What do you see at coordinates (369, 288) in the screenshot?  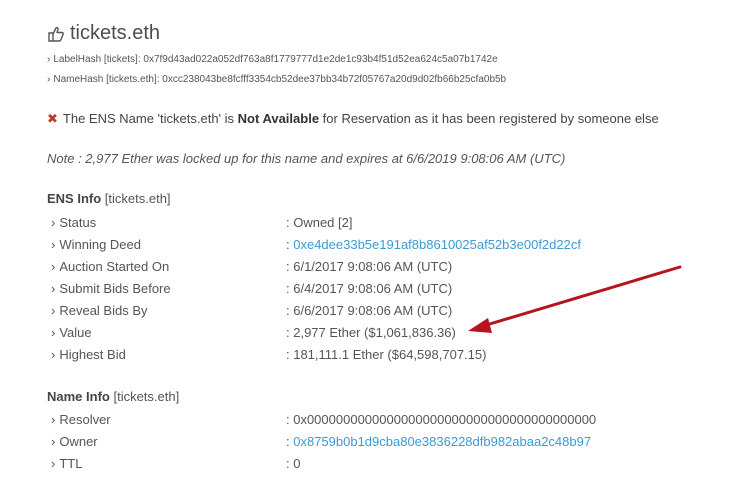 I see `row-value: : 6/4/2017 9:08:06 AM (UTC)` at bounding box center [369, 288].